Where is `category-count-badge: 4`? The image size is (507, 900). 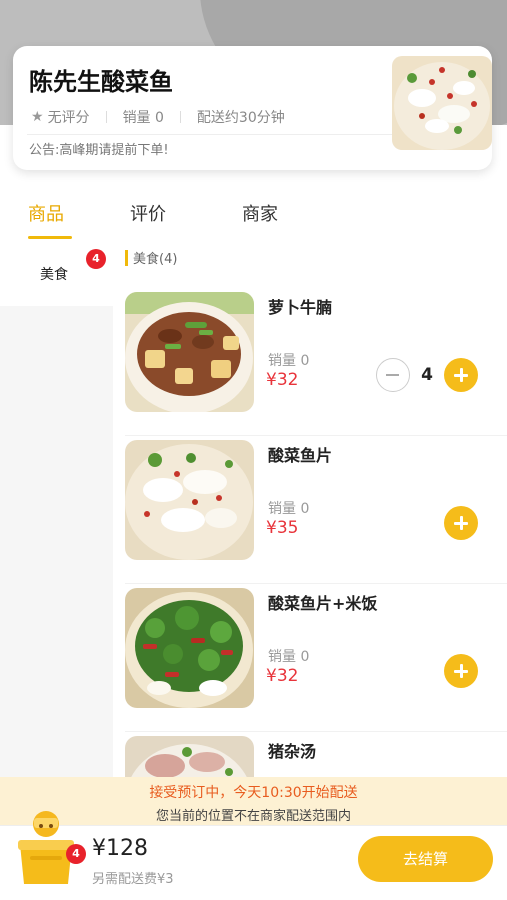
category-count-badge: 4 is located at coordinates (96, 259).